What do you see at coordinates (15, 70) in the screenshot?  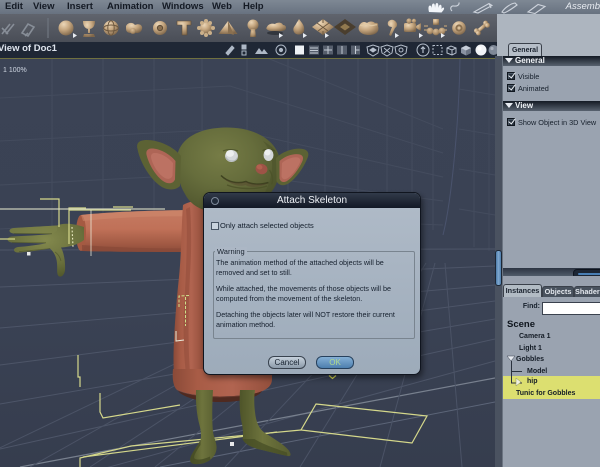 I see `svg-text: 1 100%` at bounding box center [15, 70].